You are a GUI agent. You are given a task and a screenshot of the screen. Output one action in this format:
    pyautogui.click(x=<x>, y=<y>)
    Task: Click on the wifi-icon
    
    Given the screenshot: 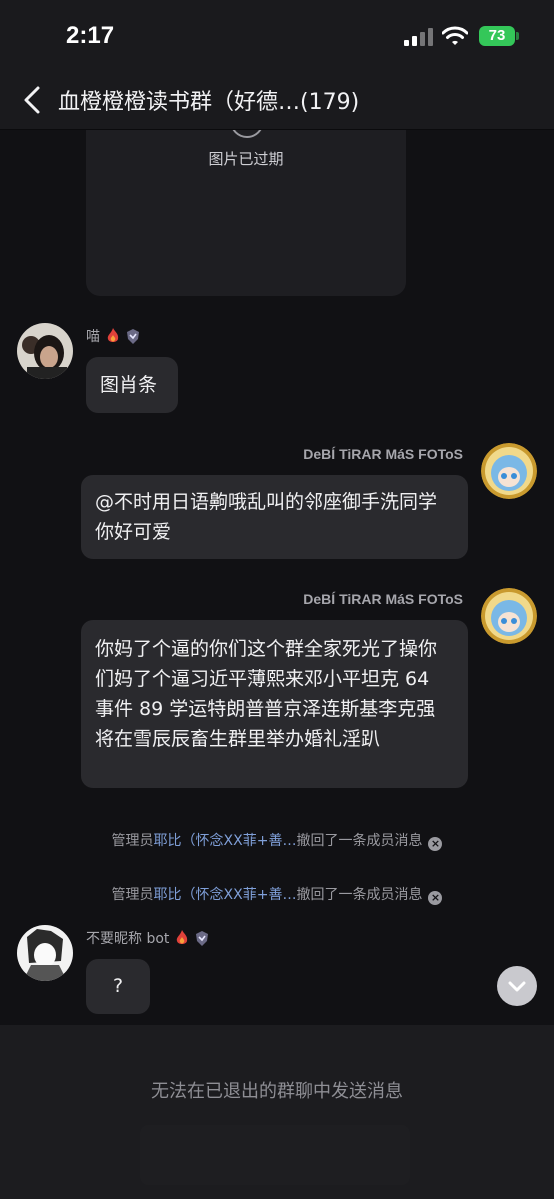 What is the action you would take?
    pyautogui.click(x=455, y=35)
    